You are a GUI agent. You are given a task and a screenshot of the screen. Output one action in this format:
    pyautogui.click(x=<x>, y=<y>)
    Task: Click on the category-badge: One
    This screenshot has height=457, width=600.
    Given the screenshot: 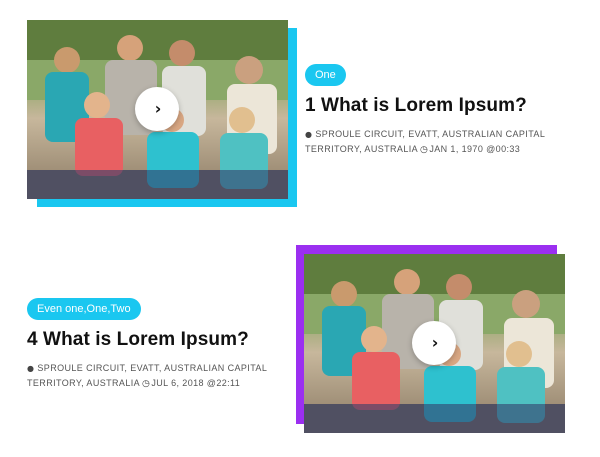 What is the action you would take?
    pyautogui.click(x=325, y=75)
    